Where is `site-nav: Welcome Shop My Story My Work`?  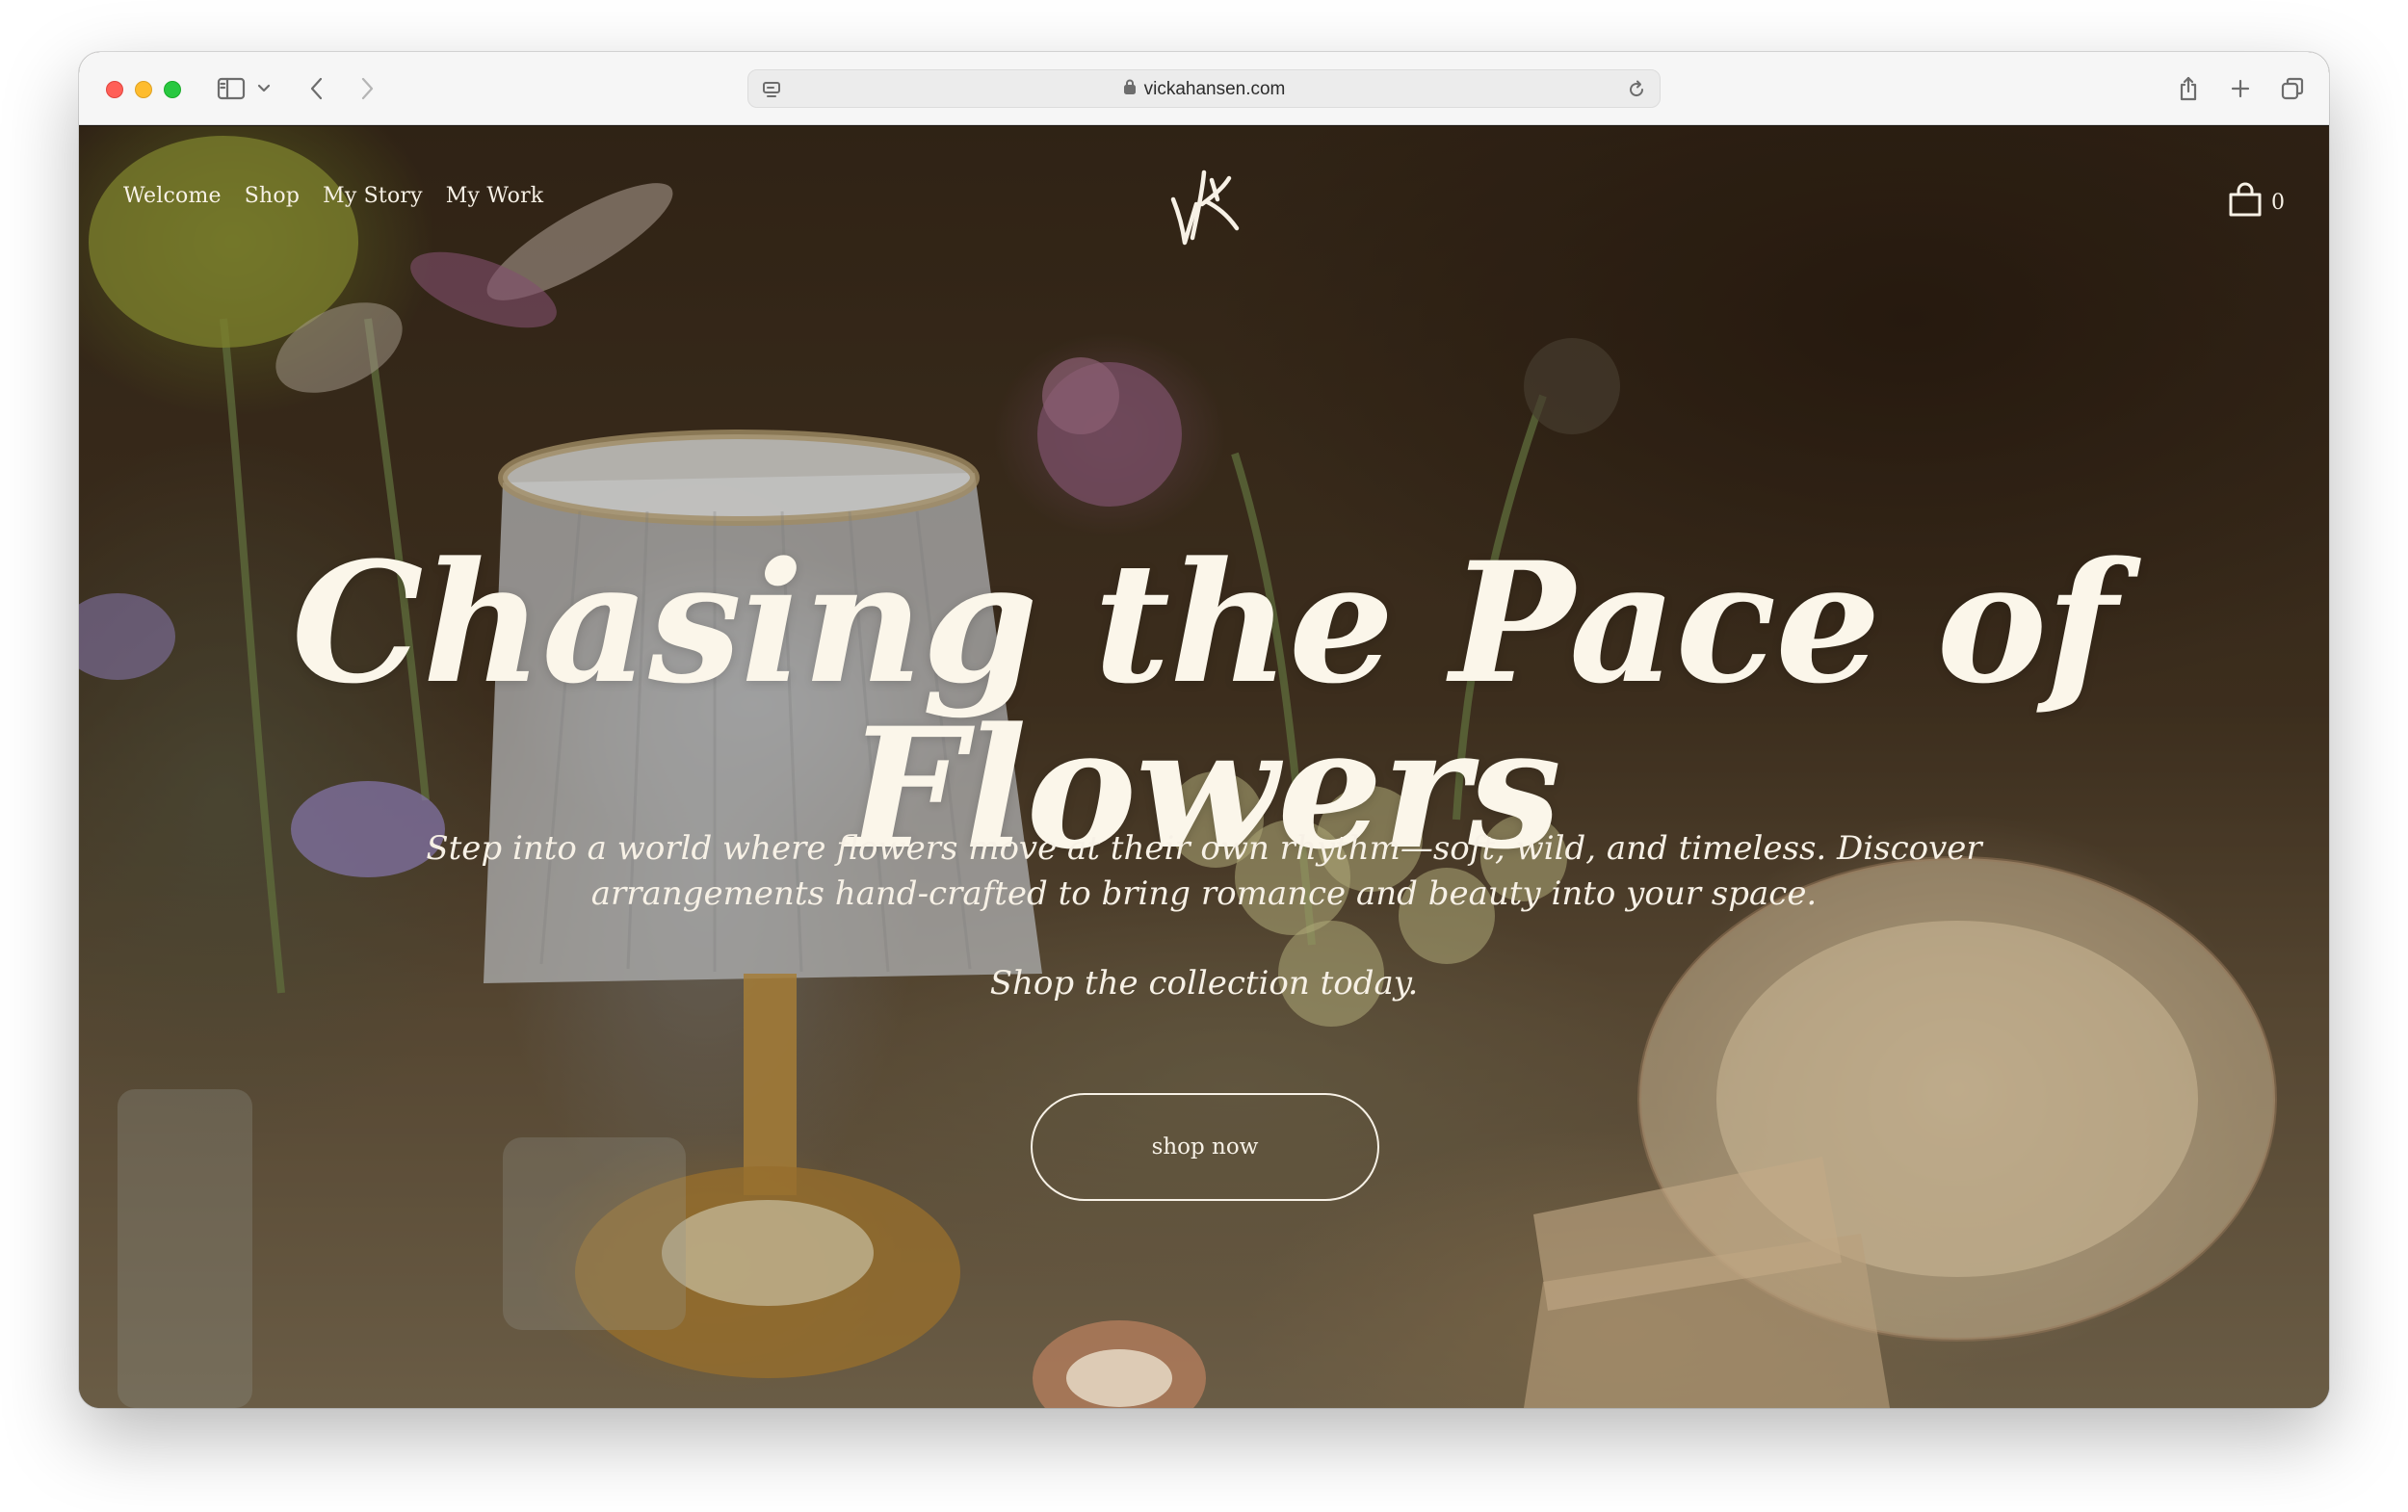
site-nav: Welcome Shop My Story My Work is located at coordinates (333, 196).